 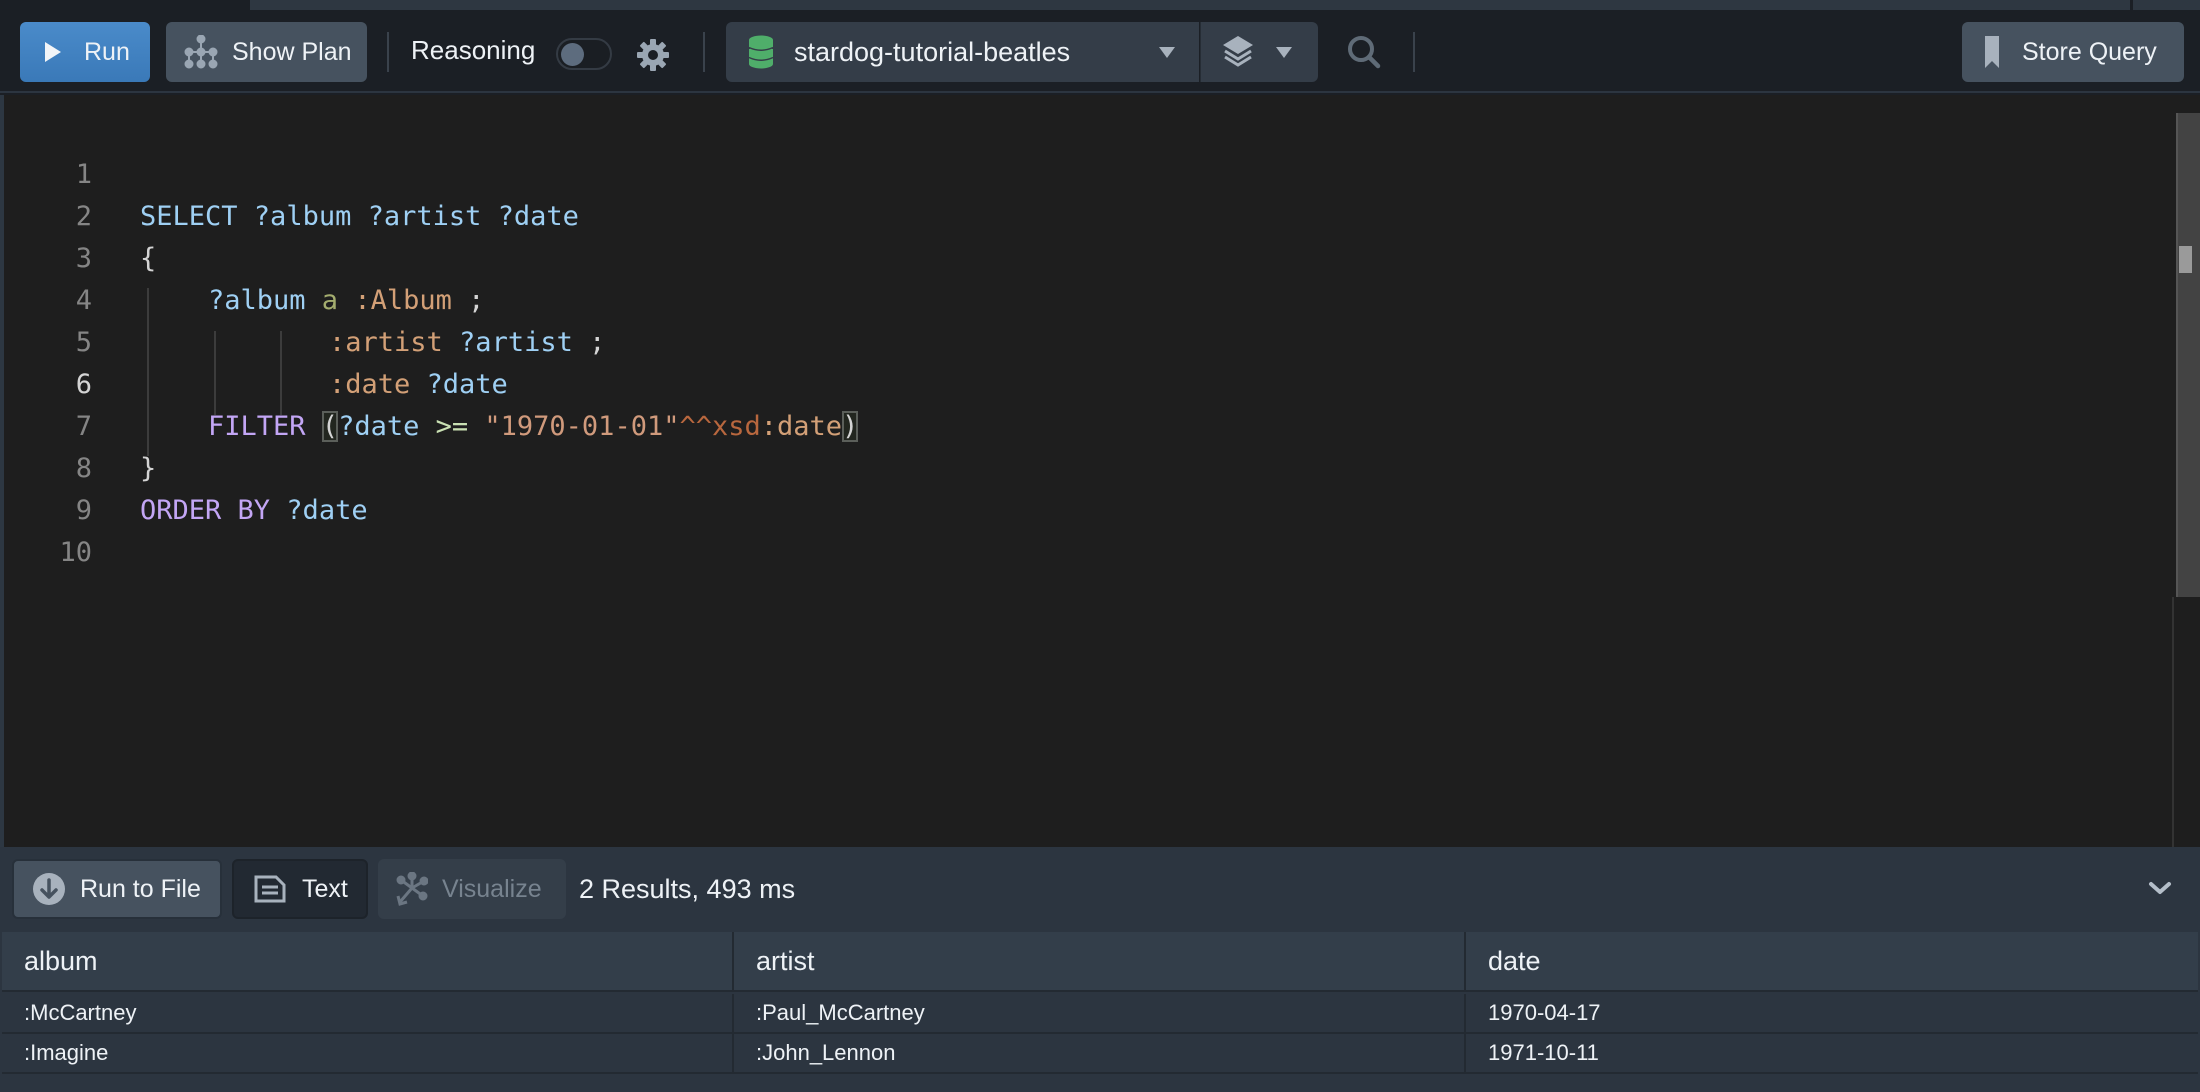 I want to click on store-query-label: Store Query, so click(x=2089, y=51).